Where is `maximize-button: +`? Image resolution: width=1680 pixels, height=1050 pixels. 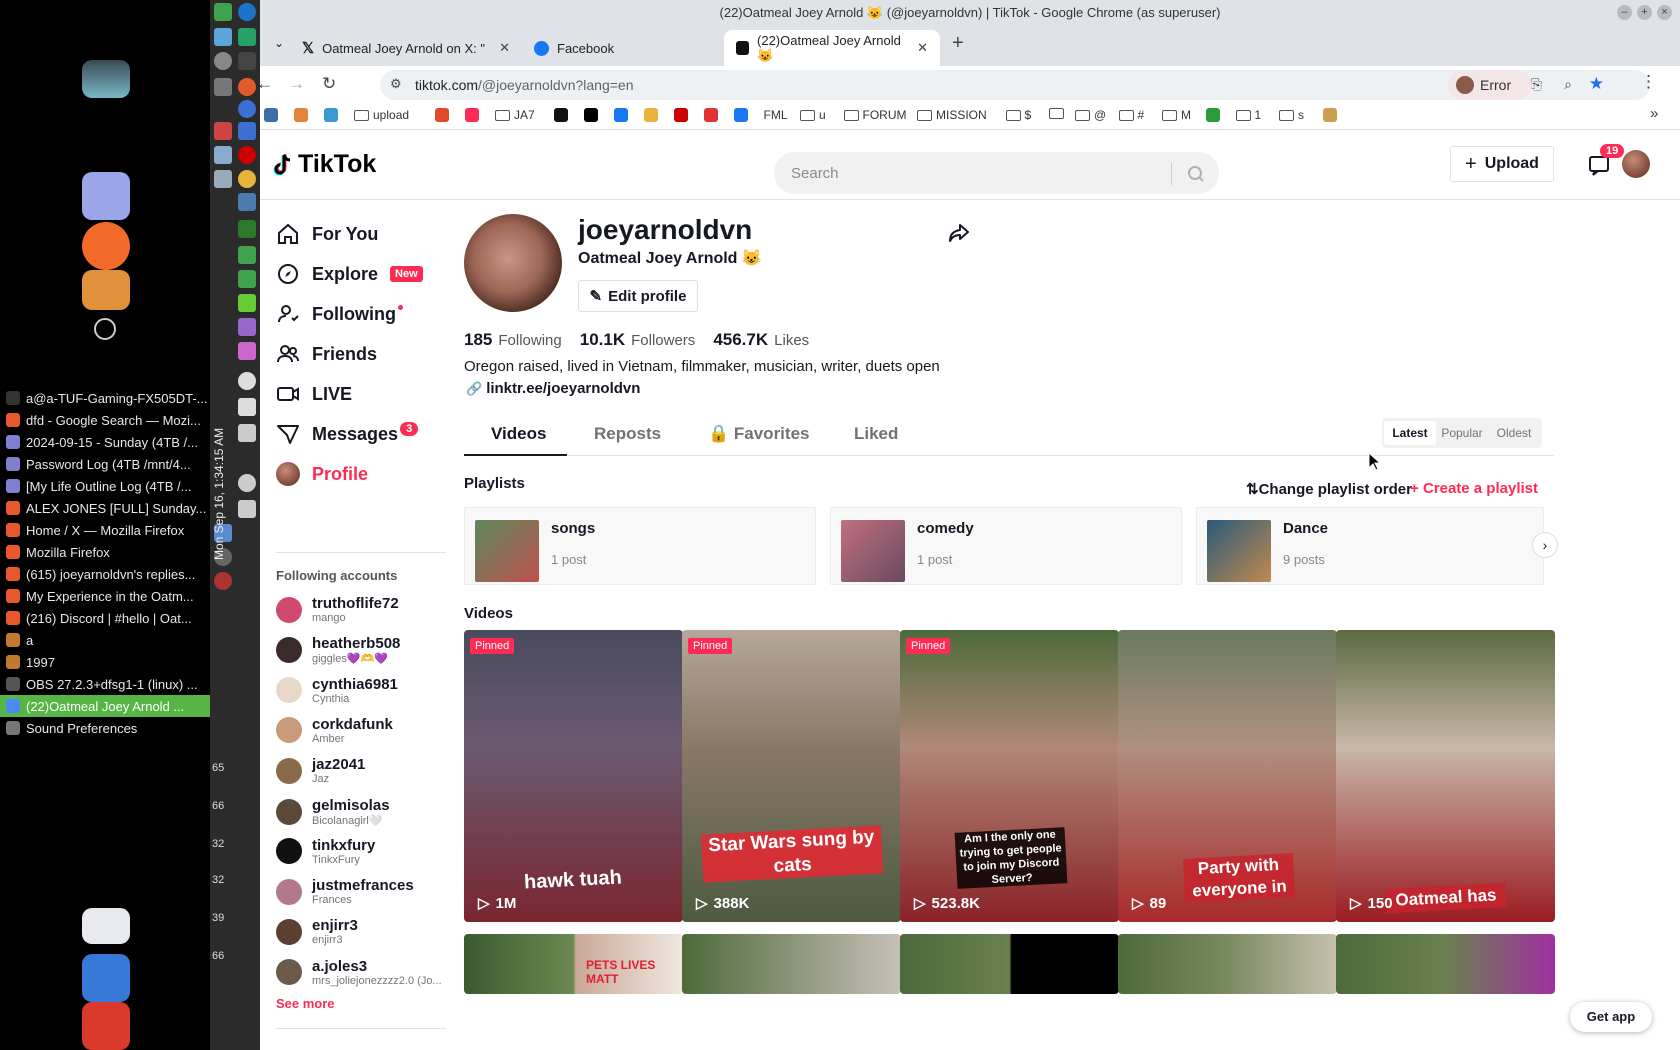 maximize-button: + is located at coordinates (1644, 12).